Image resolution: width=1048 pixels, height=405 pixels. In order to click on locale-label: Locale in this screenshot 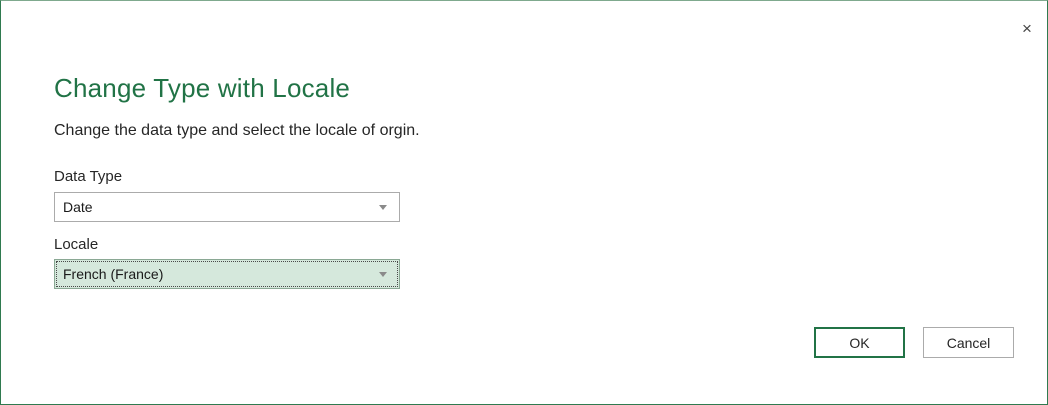, I will do `click(76, 244)`.